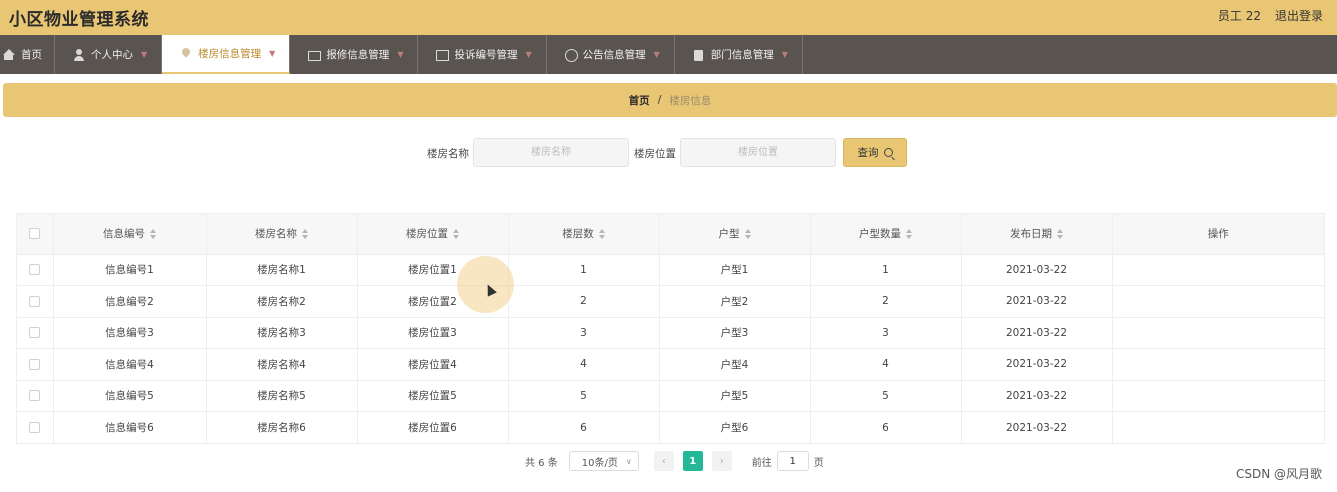  I want to click on table-row: 信息编号5 楼房名称5 楼房位置5 5 户型5 5 2021-03-22, so click(670, 396).